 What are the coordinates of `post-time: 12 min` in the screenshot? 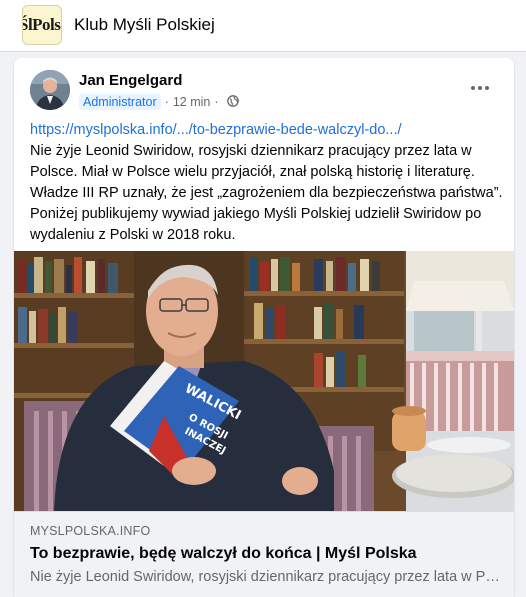 It's located at (192, 102).